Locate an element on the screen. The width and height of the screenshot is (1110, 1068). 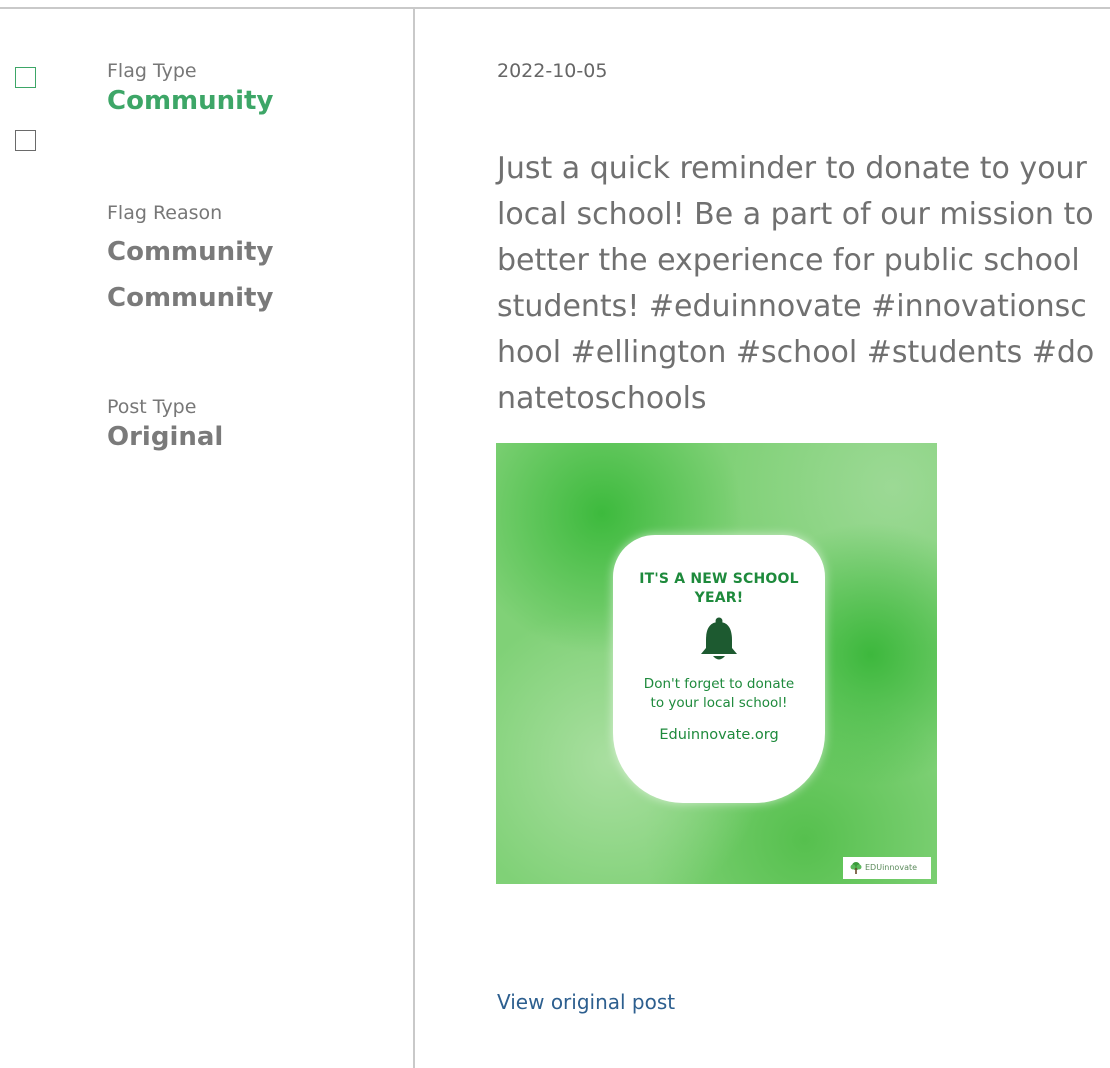
flag-type-label: Flag Type is located at coordinates (152, 71).